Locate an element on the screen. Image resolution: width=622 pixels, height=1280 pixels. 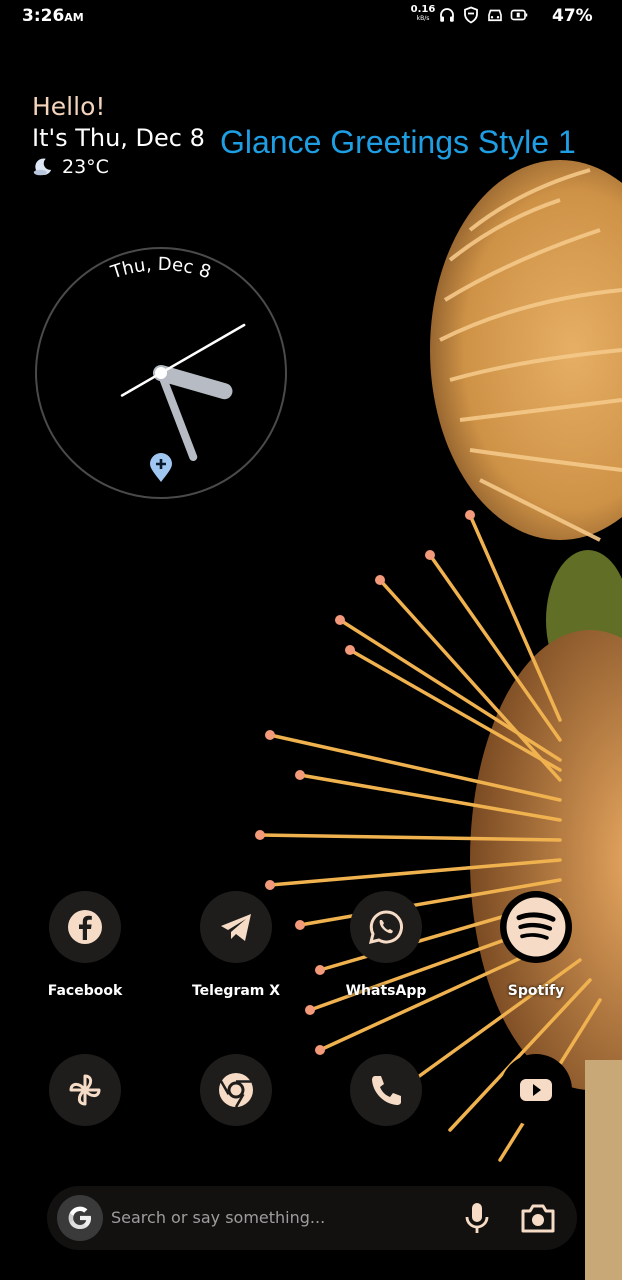
facebook-icon is located at coordinates (85, 927).